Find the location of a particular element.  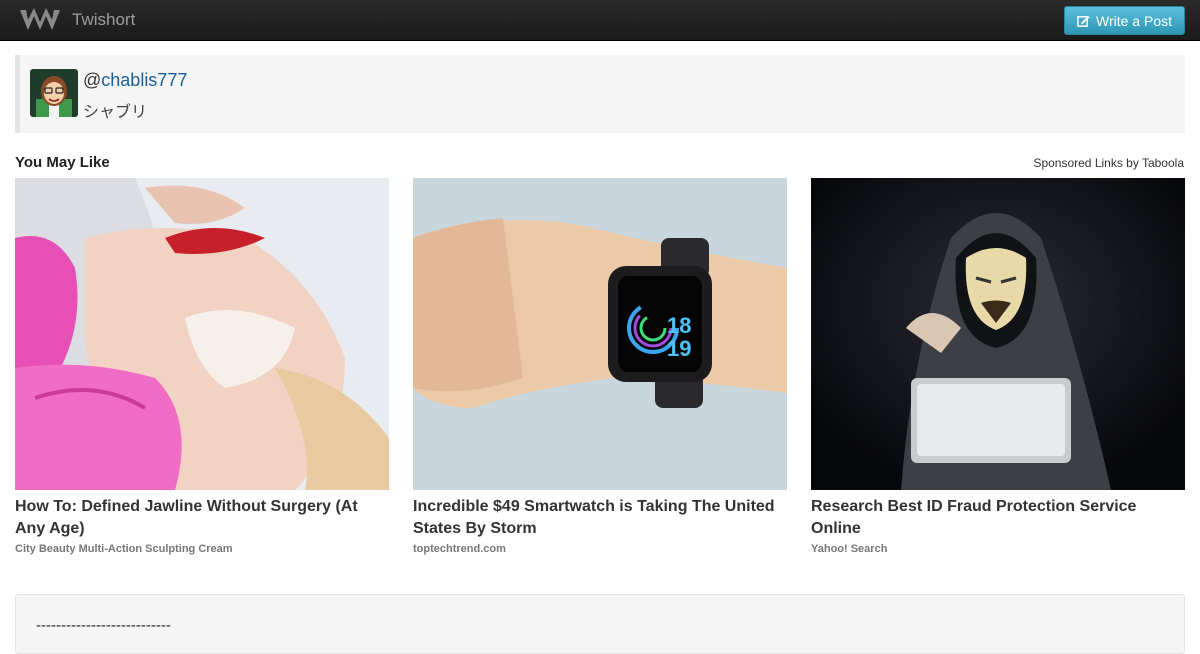

user-handle-link: @chablis777 is located at coordinates (135, 80).